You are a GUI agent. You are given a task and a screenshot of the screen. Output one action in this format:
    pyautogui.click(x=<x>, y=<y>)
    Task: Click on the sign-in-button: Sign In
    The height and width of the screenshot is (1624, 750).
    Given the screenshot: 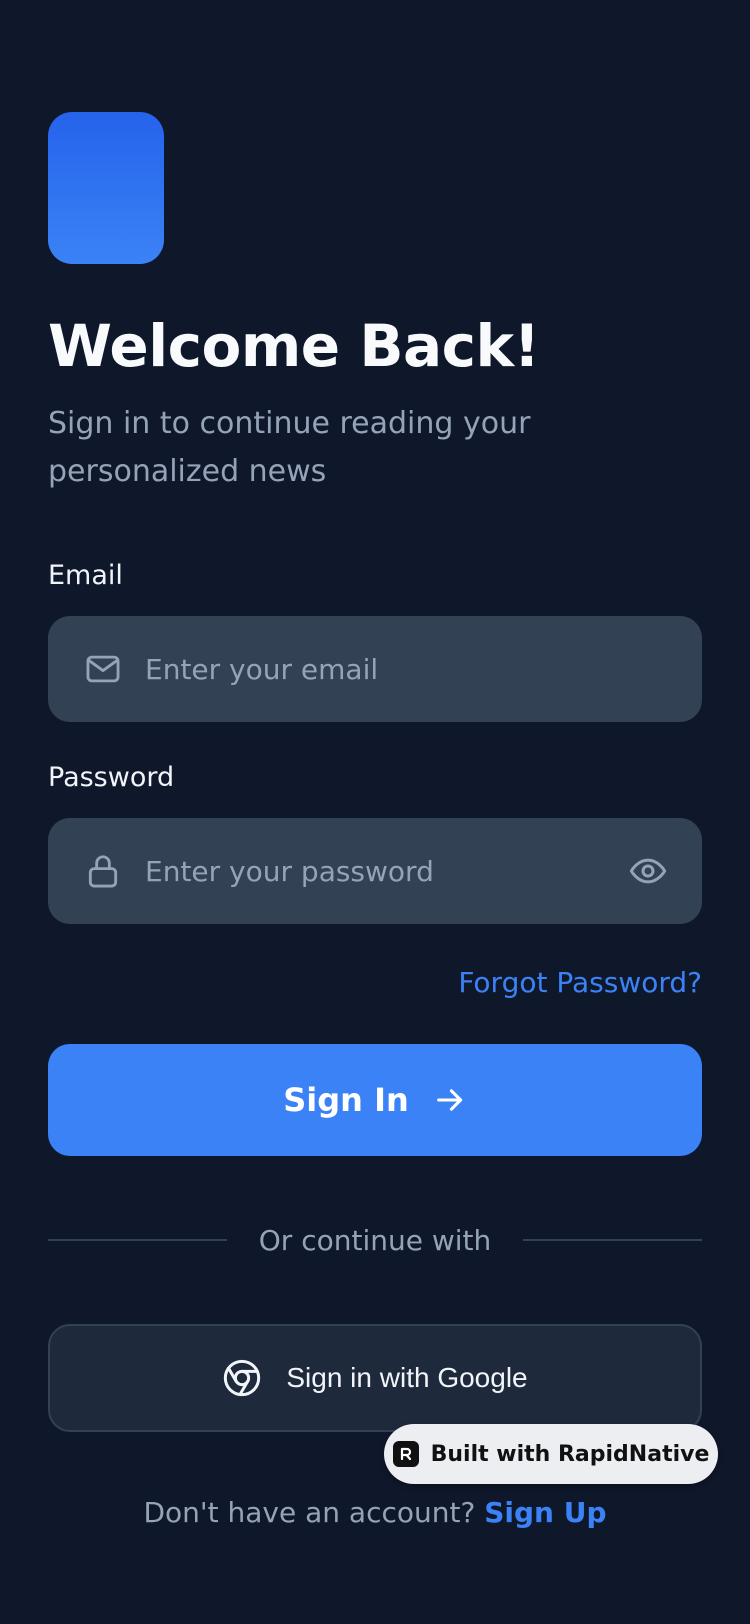 What is the action you would take?
    pyautogui.click(x=375, y=1100)
    